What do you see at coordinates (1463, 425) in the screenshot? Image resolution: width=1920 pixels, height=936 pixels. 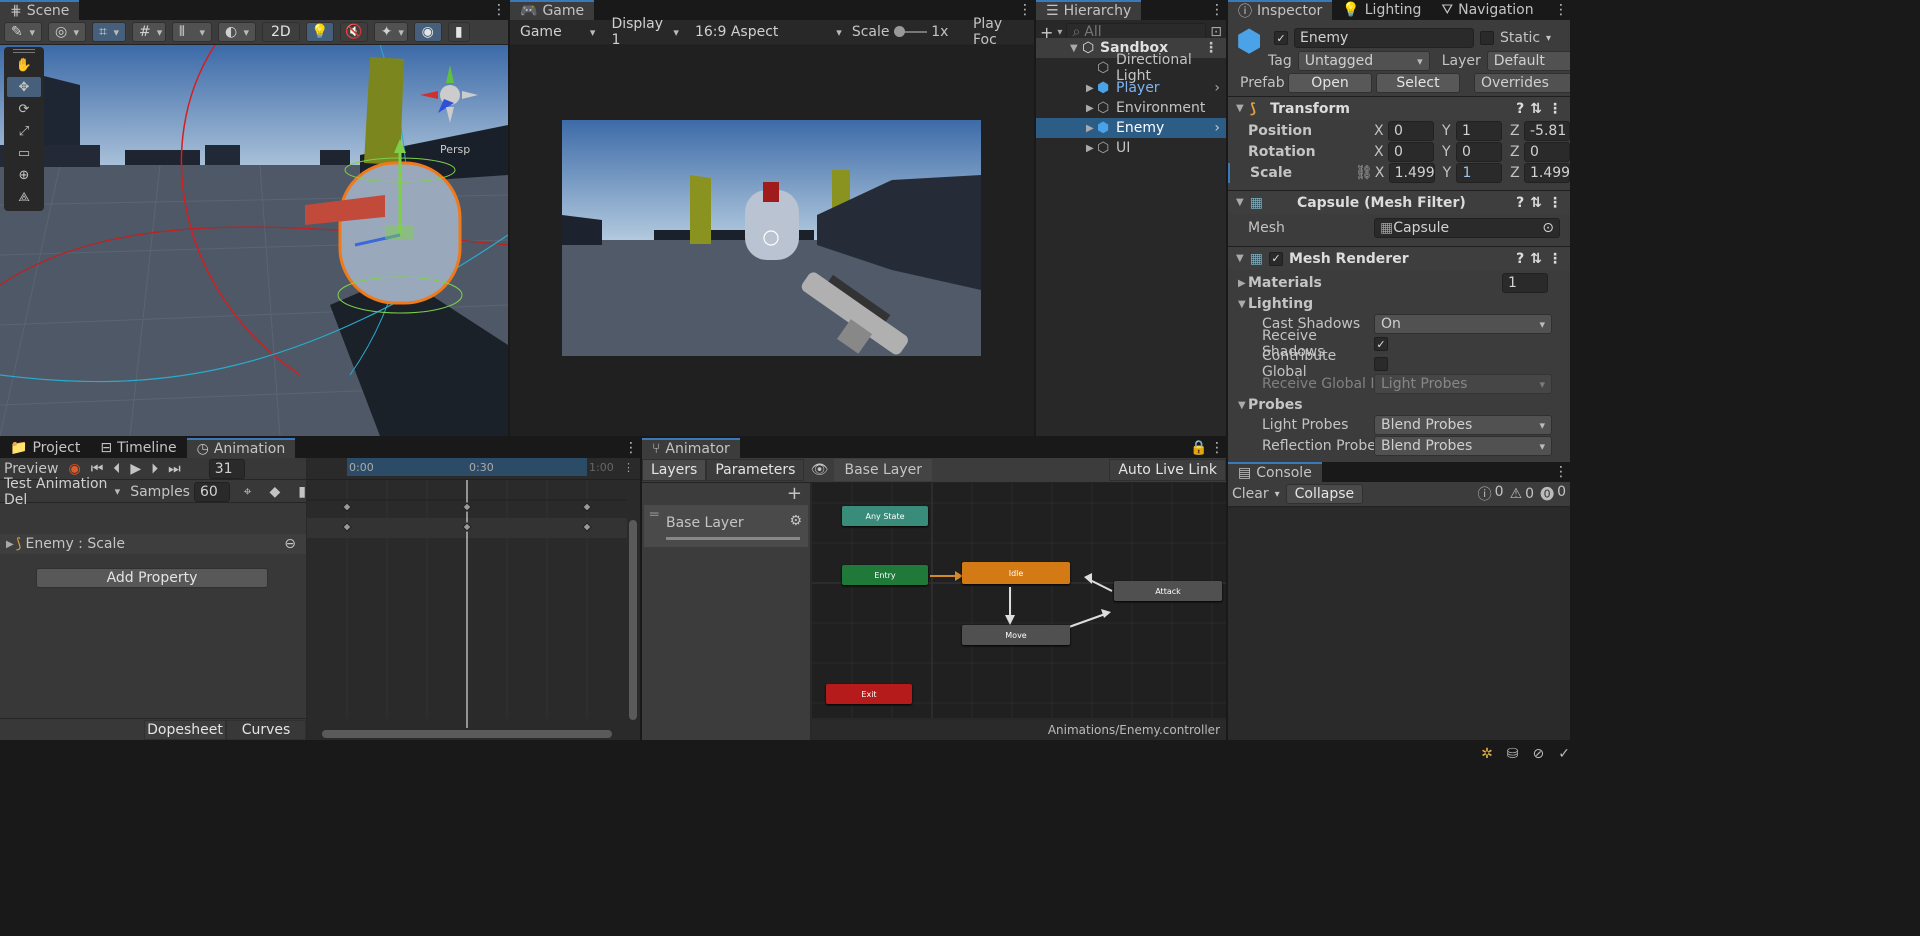 I see `light-probes-dropdown: Blend Probes` at bounding box center [1463, 425].